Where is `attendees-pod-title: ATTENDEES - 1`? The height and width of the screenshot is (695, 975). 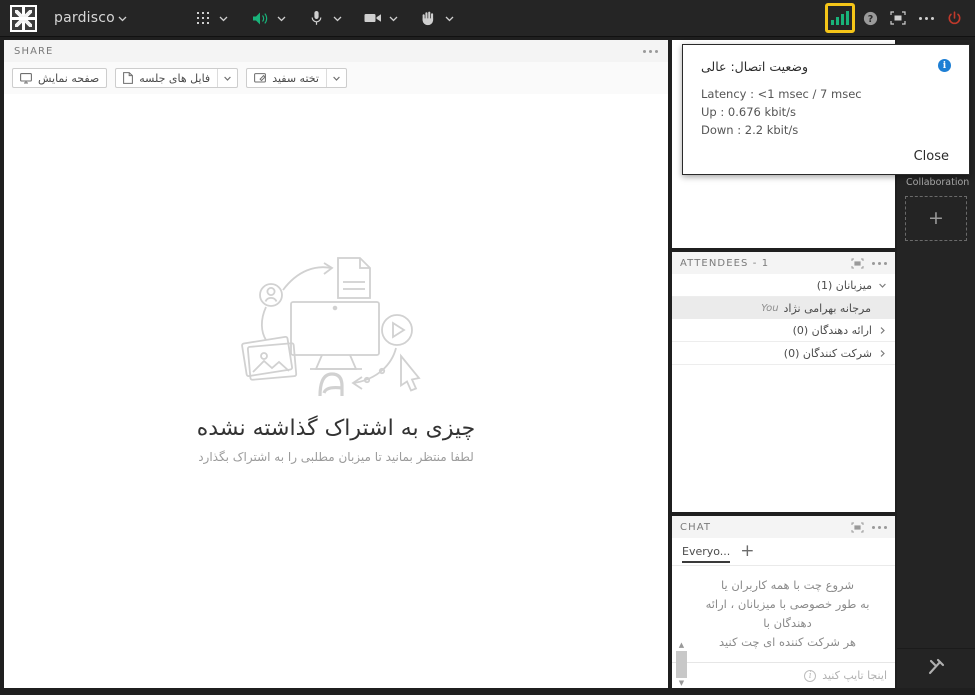 attendees-pod-title: ATTENDEES - 1 is located at coordinates (725, 263).